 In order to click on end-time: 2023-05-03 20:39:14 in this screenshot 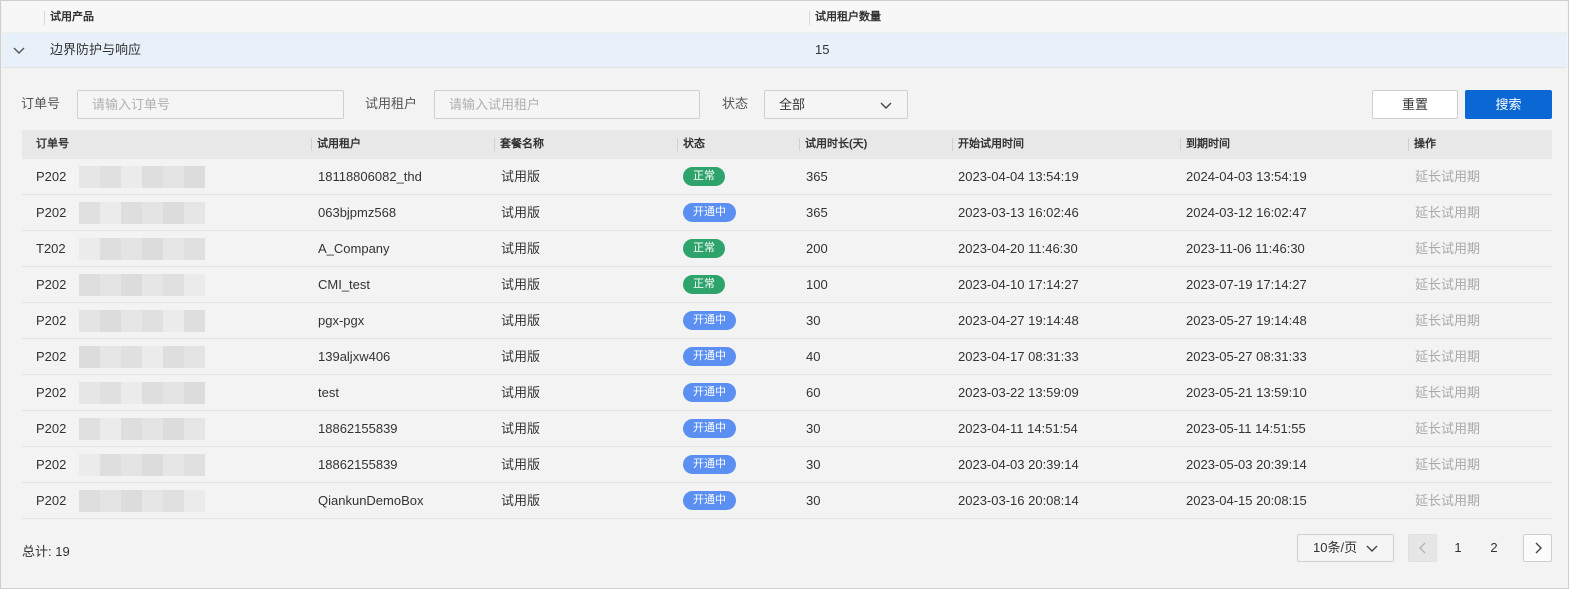, I will do `click(1246, 464)`.